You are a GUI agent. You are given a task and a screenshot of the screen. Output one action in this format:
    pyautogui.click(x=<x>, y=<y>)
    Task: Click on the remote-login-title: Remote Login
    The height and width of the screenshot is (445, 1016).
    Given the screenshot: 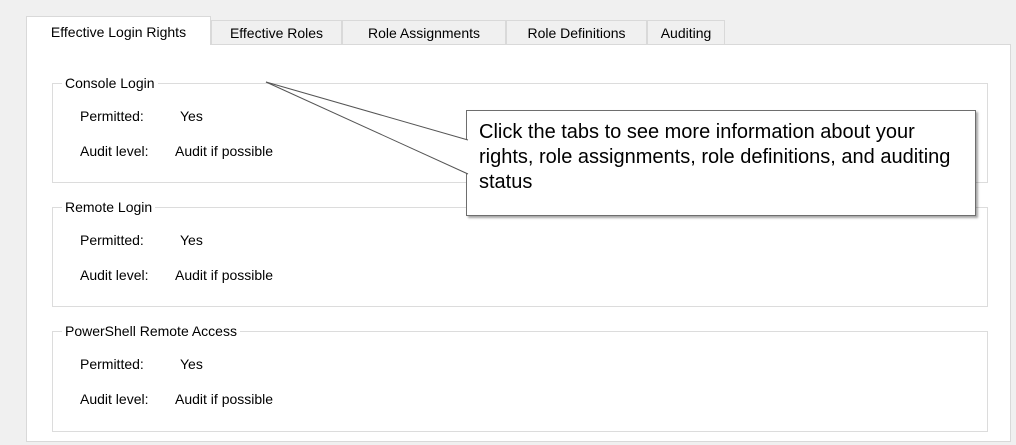 What is the action you would take?
    pyautogui.click(x=109, y=207)
    